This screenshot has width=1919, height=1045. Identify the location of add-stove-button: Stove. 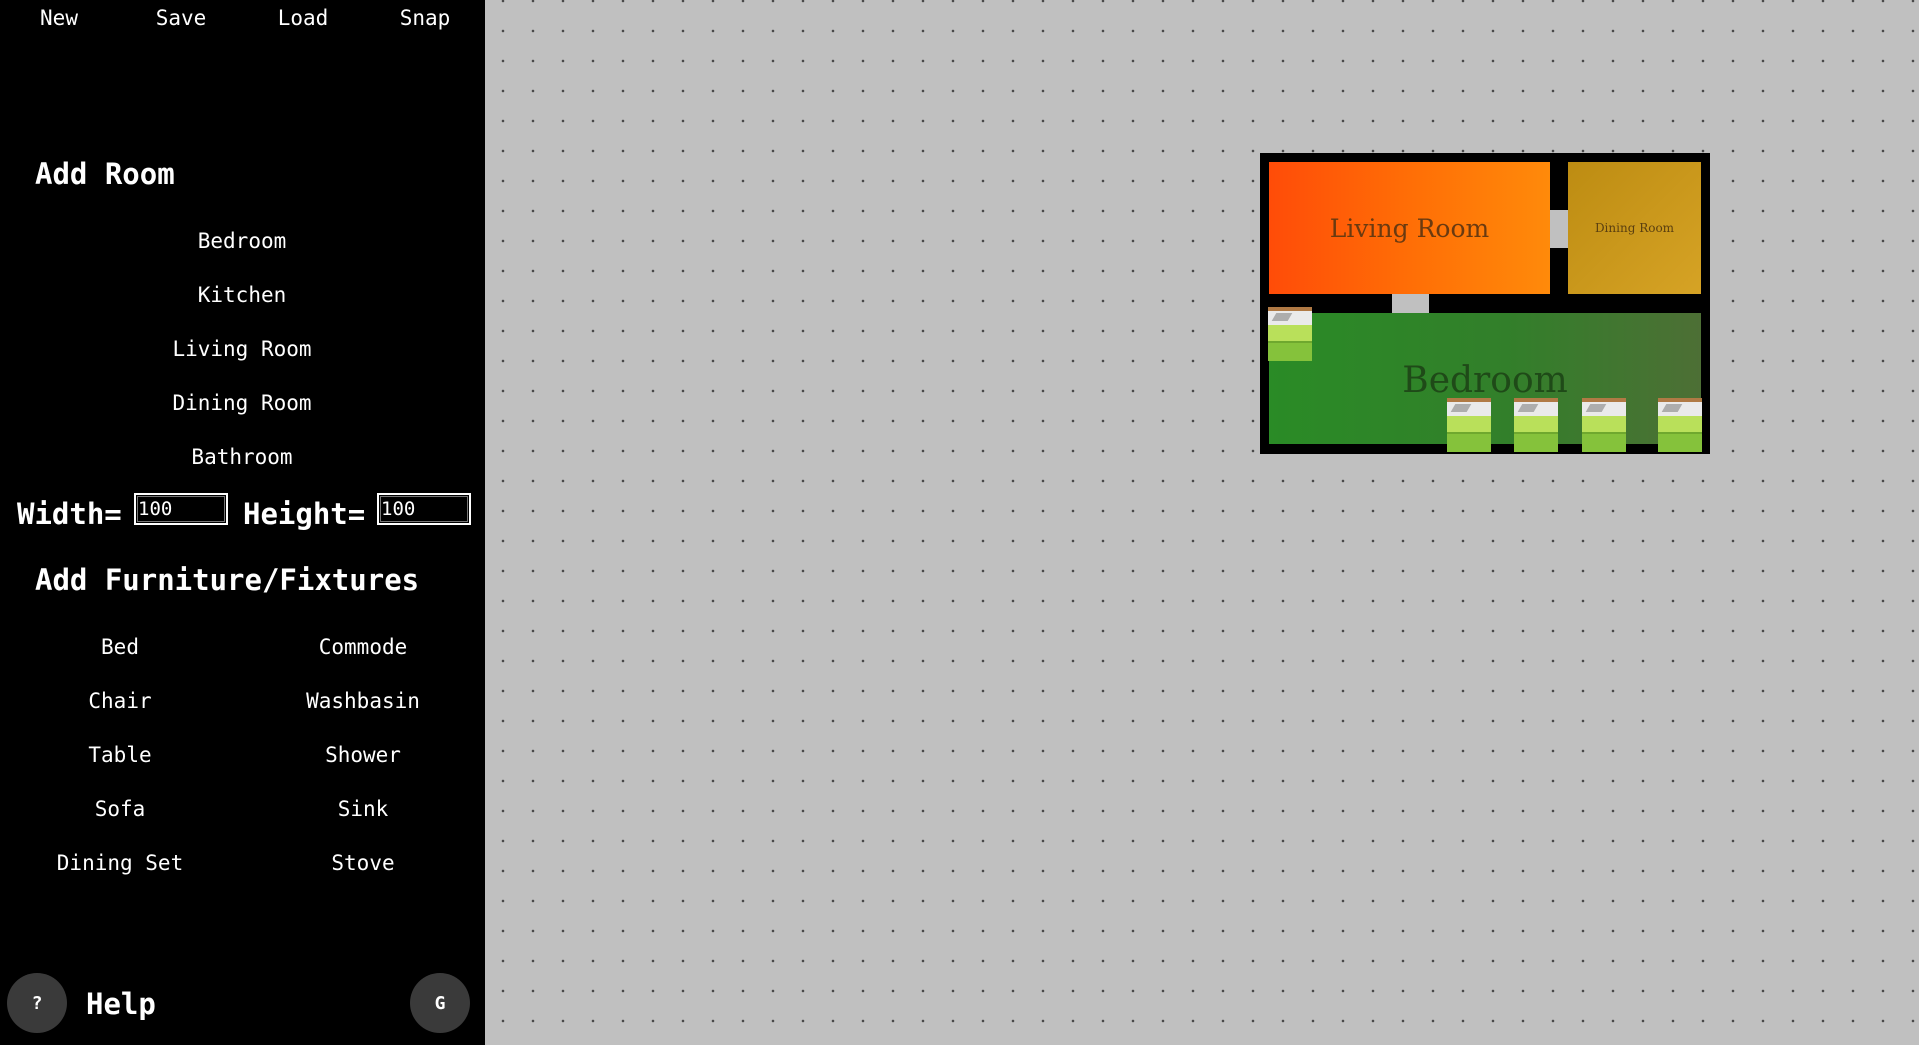
(362, 863).